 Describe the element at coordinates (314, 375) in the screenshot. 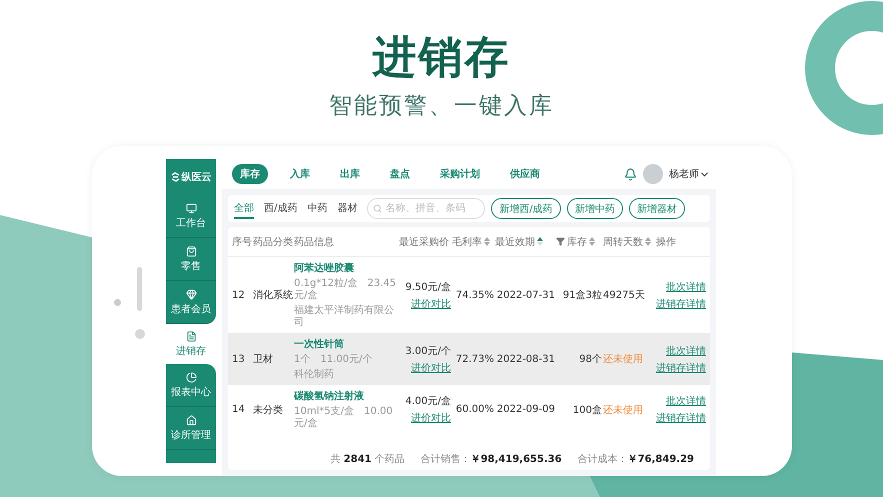

I see `drug-maker: 科伦制药` at that location.